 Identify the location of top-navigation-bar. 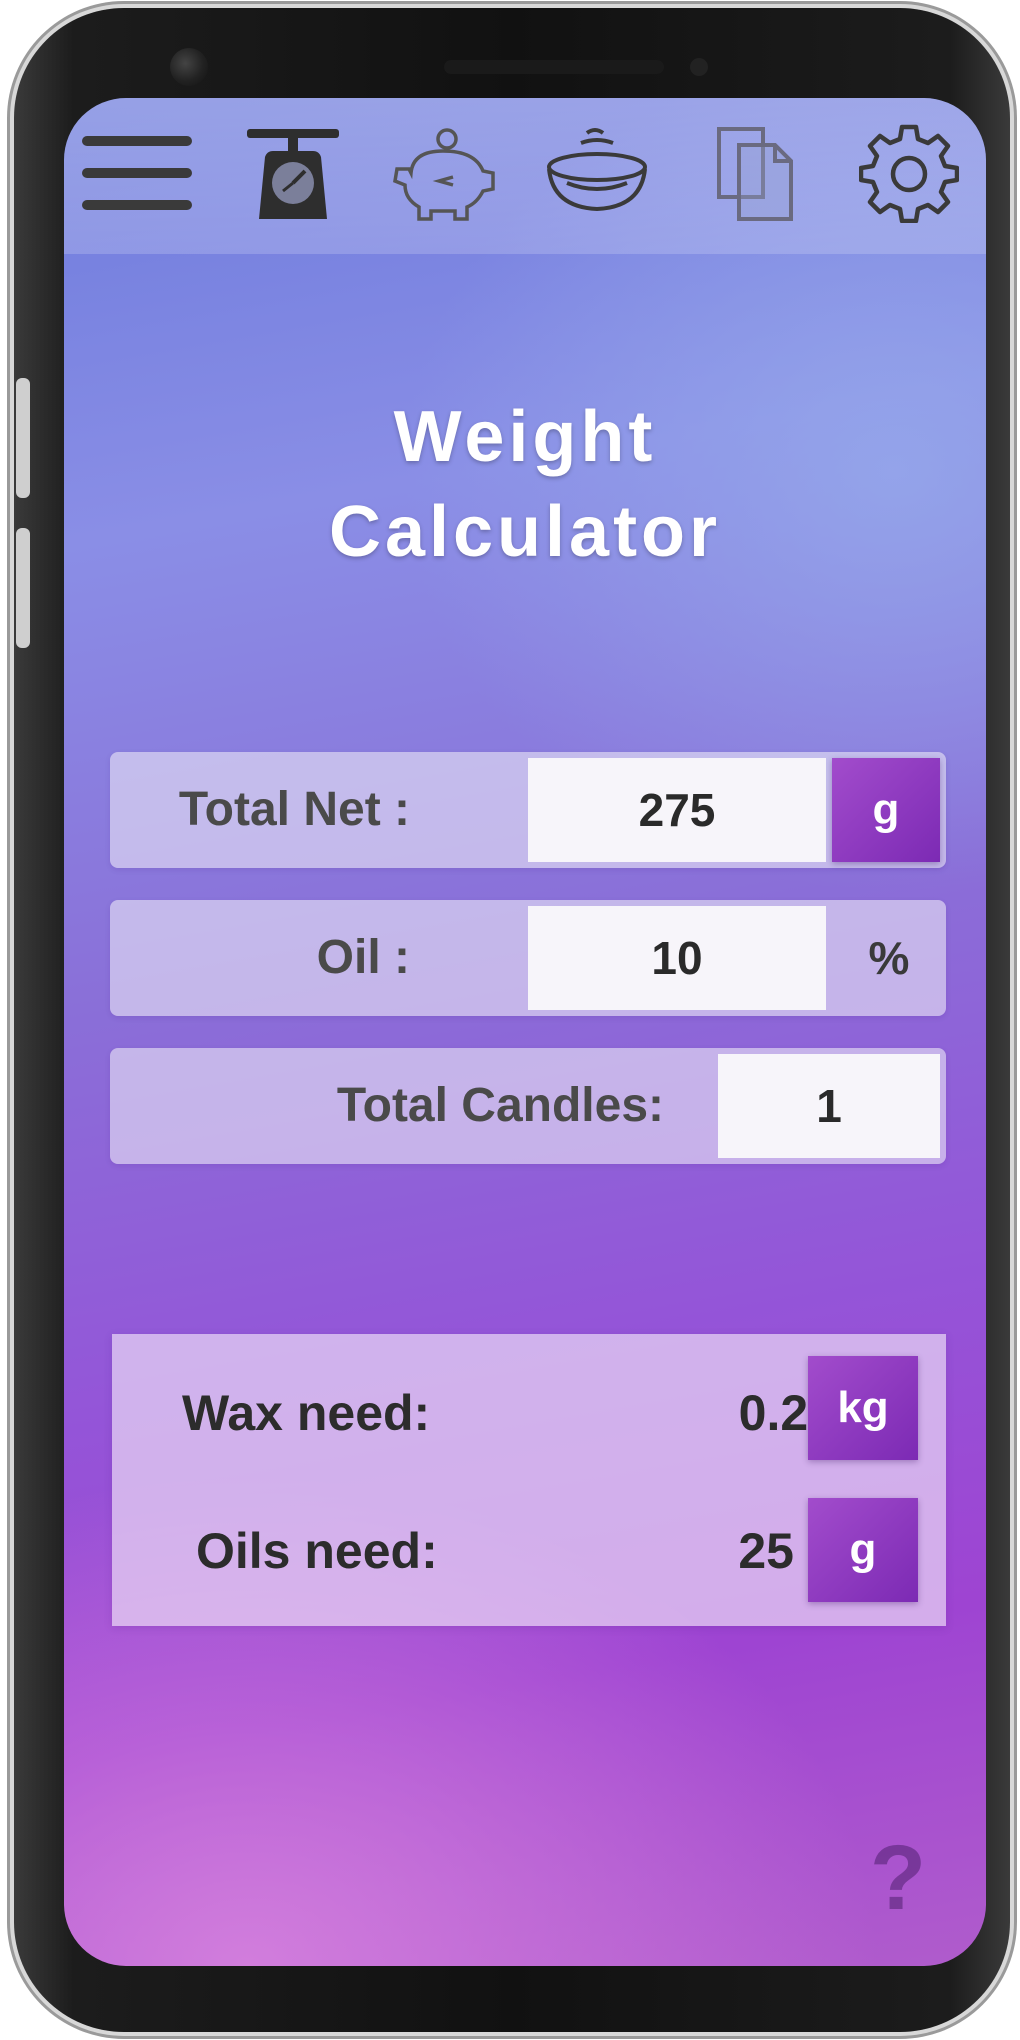
(525, 176).